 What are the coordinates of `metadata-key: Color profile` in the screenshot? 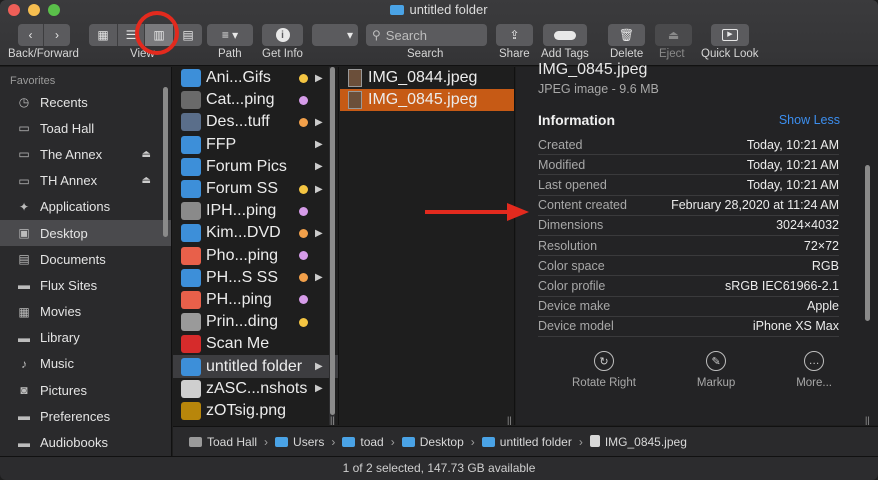 It's located at (572, 285).